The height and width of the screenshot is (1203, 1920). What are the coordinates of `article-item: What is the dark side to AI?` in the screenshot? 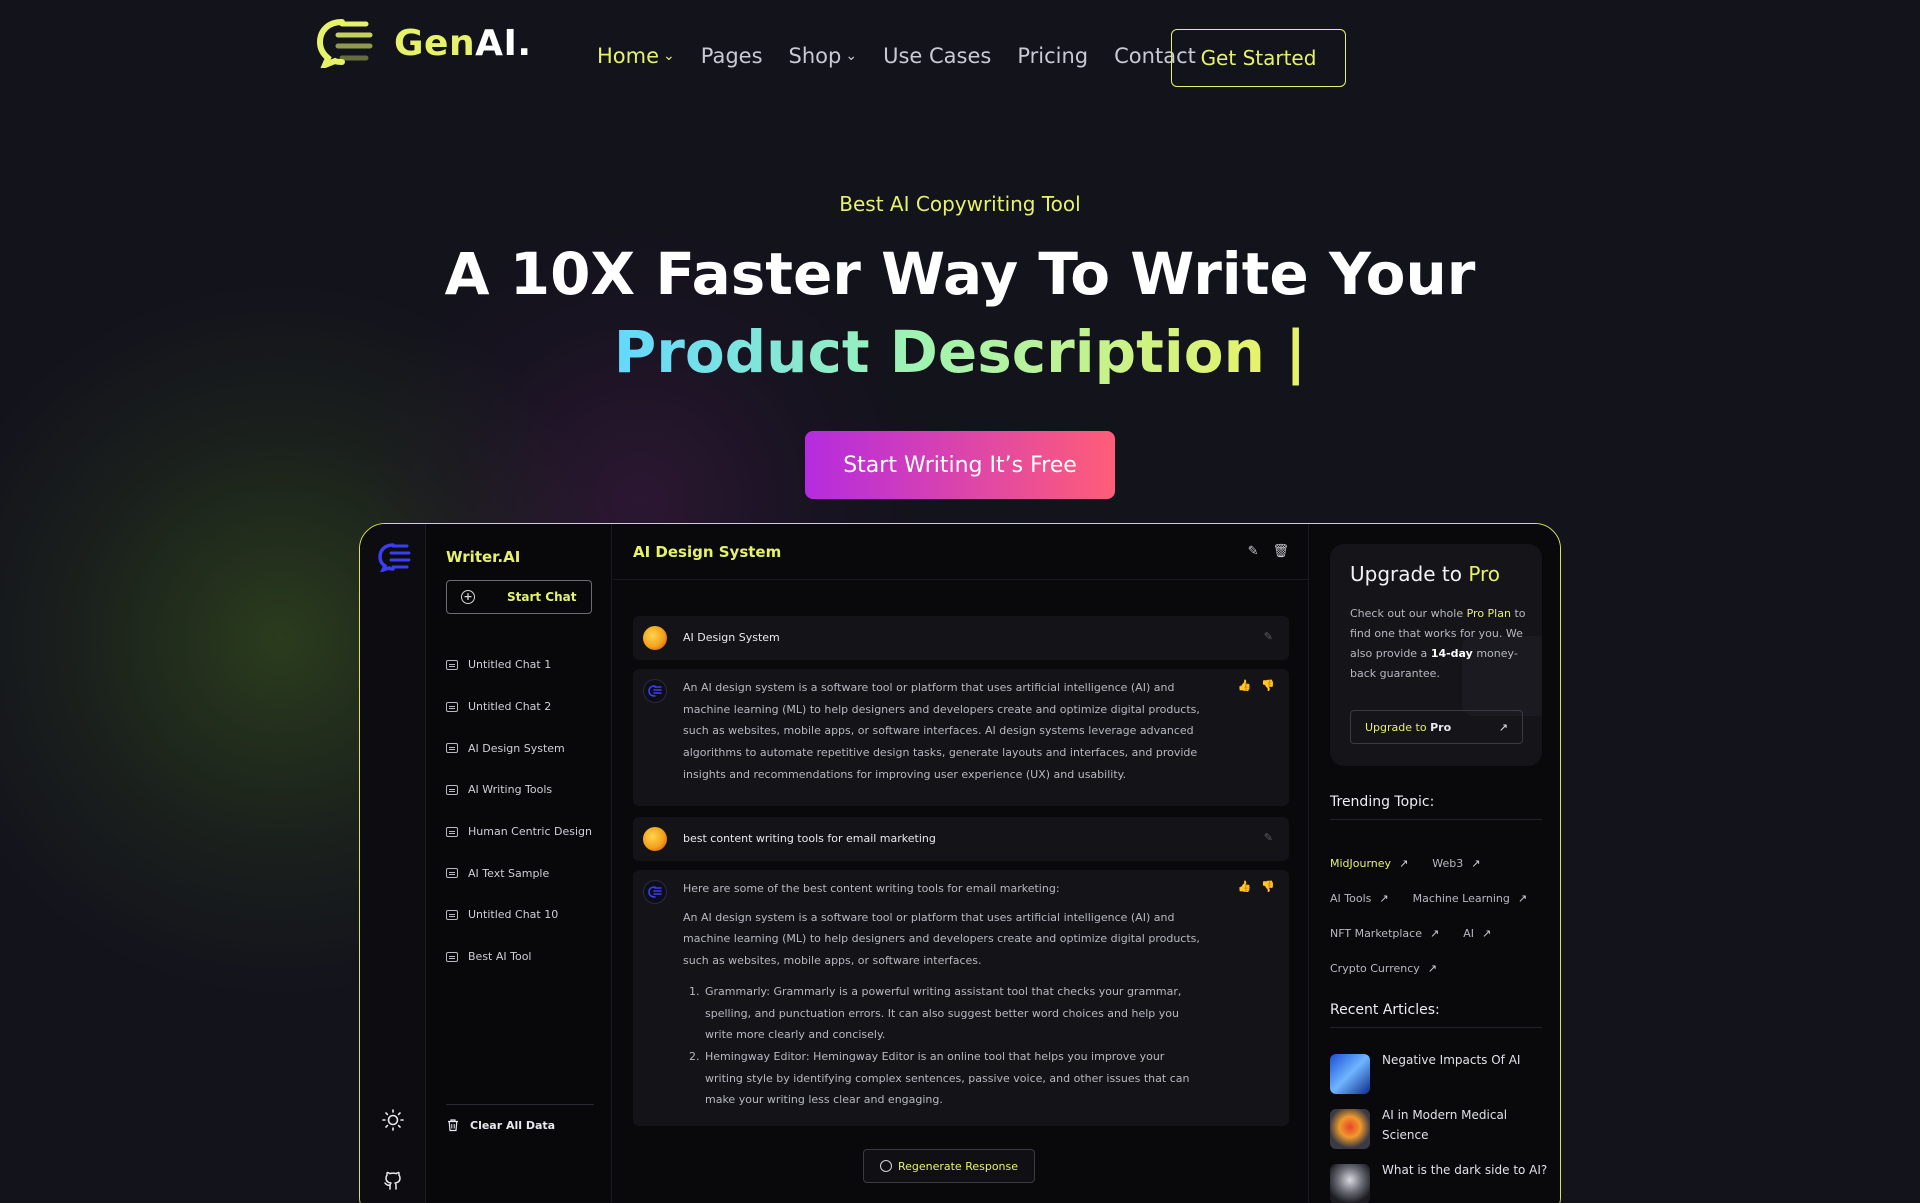 It's located at (1440, 1183).